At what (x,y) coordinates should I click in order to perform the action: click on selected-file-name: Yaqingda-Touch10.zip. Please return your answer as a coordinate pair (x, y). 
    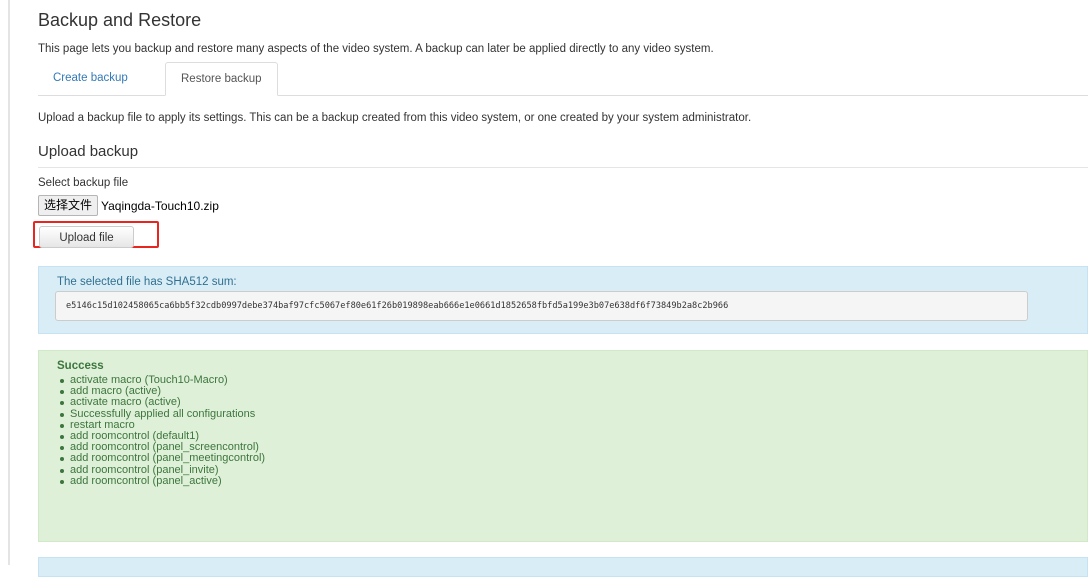
    Looking at the image, I should click on (160, 205).